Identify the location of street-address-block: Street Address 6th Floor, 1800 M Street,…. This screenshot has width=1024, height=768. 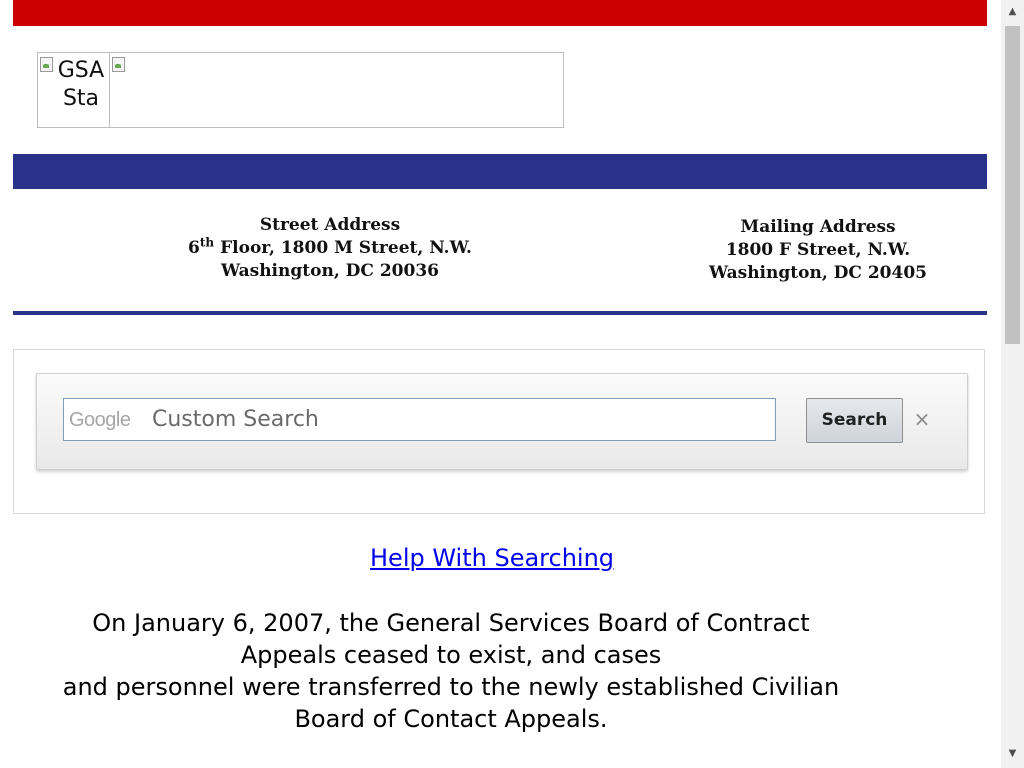
(330, 248).